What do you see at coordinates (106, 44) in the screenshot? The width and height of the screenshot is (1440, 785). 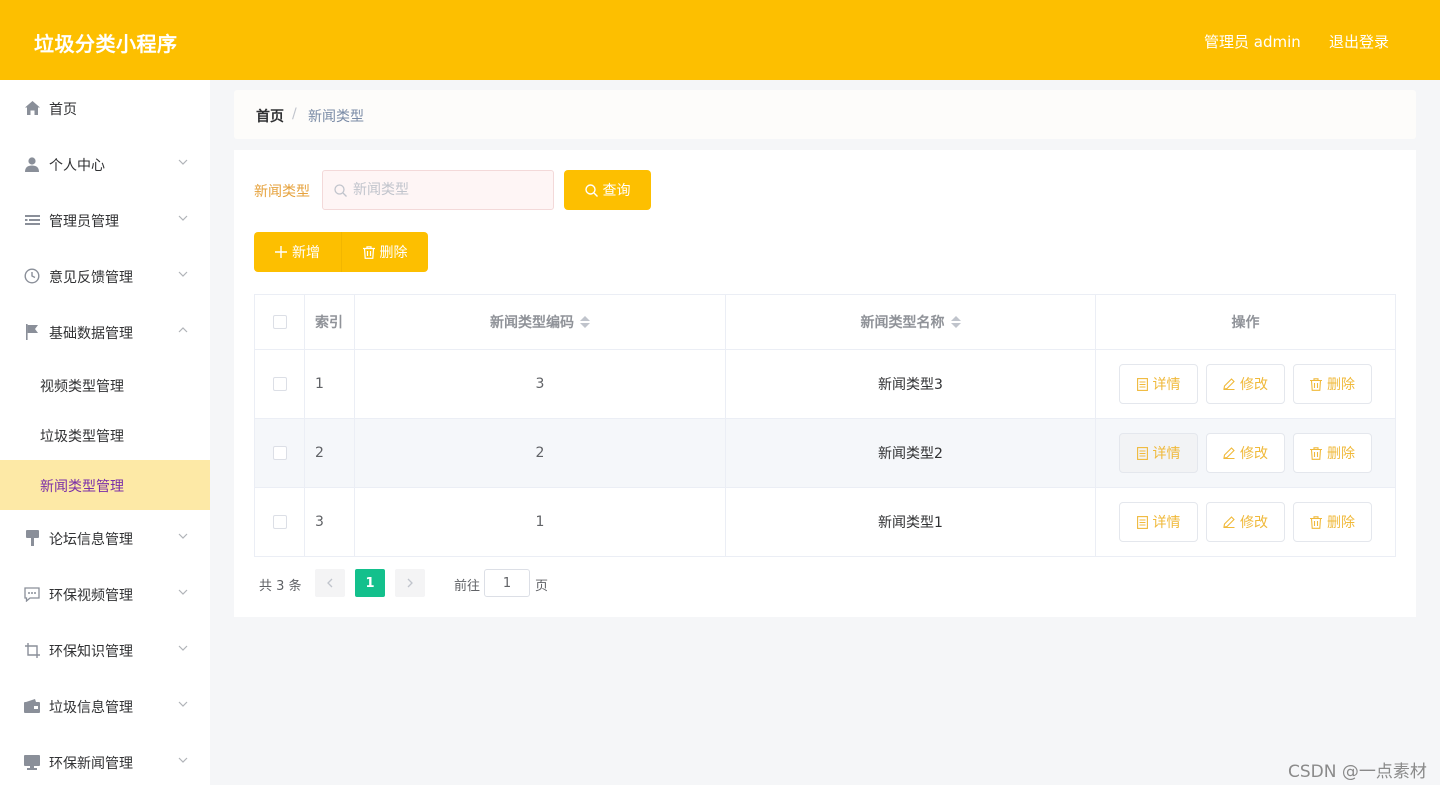 I see `app-title: 垃圾分类小程序` at bounding box center [106, 44].